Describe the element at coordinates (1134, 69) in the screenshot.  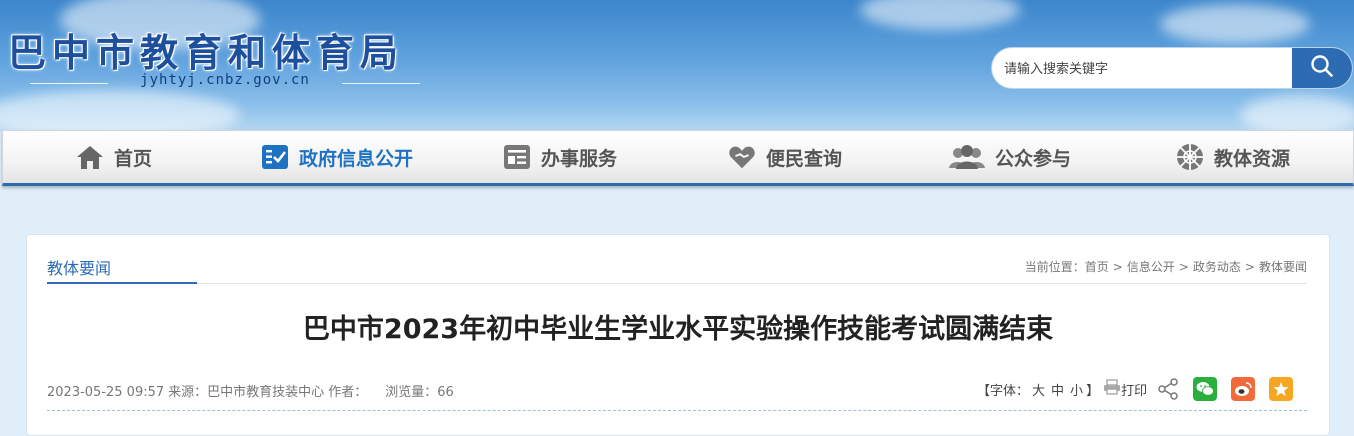
I see `search-input` at that location.